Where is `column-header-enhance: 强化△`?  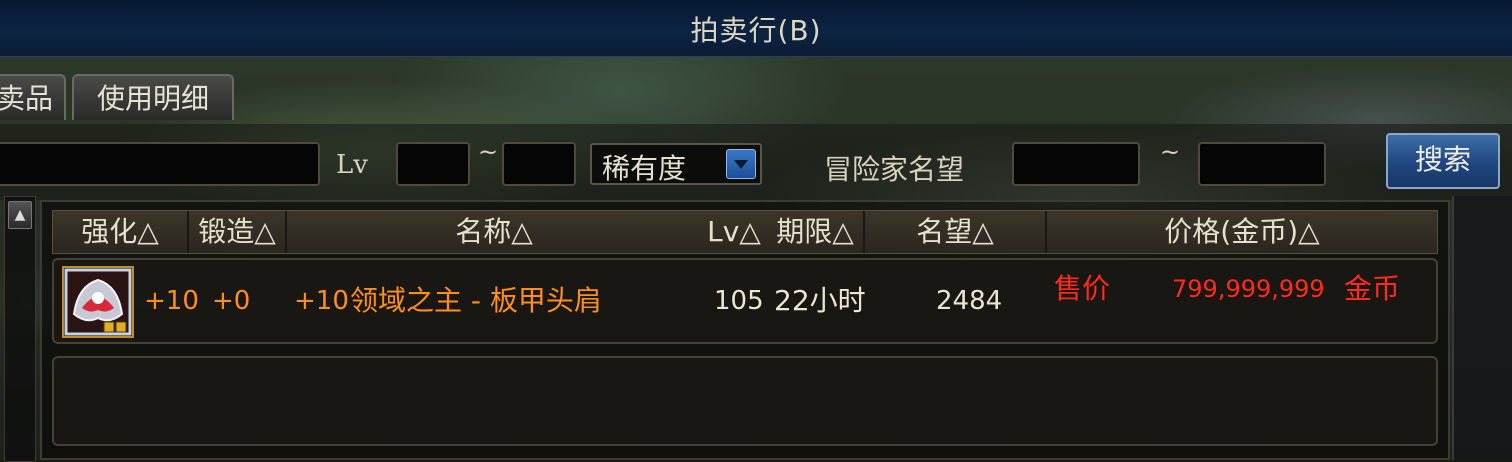
column-header-enhance: 强化△ is located at coordinates (120, 232).